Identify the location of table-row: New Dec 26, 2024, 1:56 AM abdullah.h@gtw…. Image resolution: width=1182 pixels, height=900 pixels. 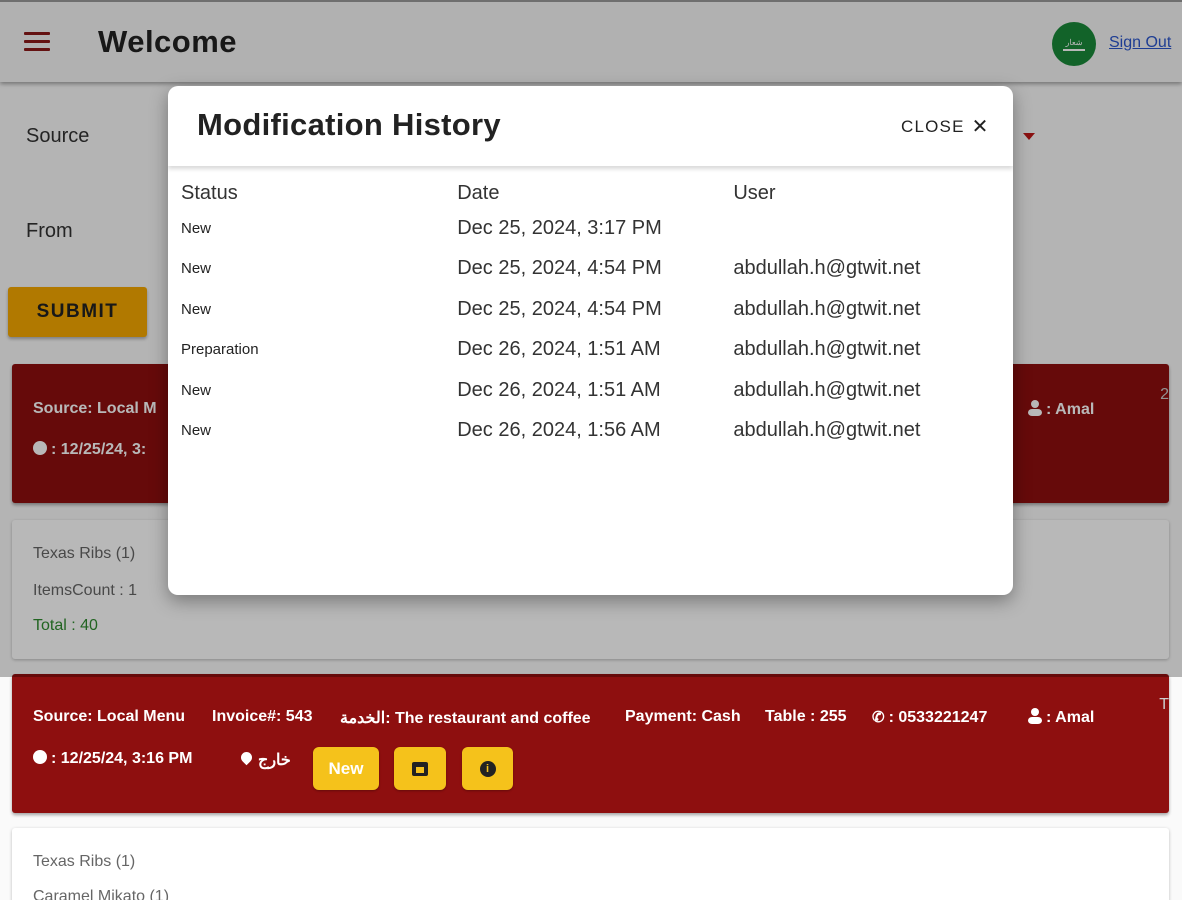
(597, 431).